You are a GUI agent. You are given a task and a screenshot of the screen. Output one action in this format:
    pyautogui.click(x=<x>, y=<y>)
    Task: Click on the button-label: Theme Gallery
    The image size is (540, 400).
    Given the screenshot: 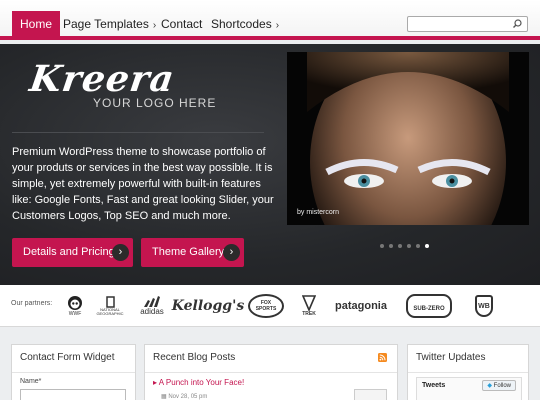 What is the action you would take?
    pyautogui.click(x=188, y=252)
    